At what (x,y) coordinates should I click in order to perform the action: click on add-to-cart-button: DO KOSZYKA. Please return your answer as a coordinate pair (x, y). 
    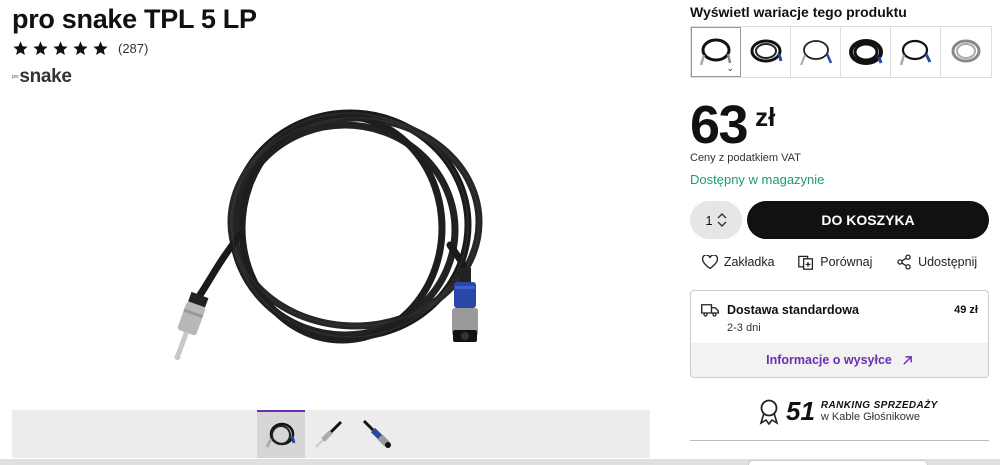
    Looking at the image, I should click on (868, 220).